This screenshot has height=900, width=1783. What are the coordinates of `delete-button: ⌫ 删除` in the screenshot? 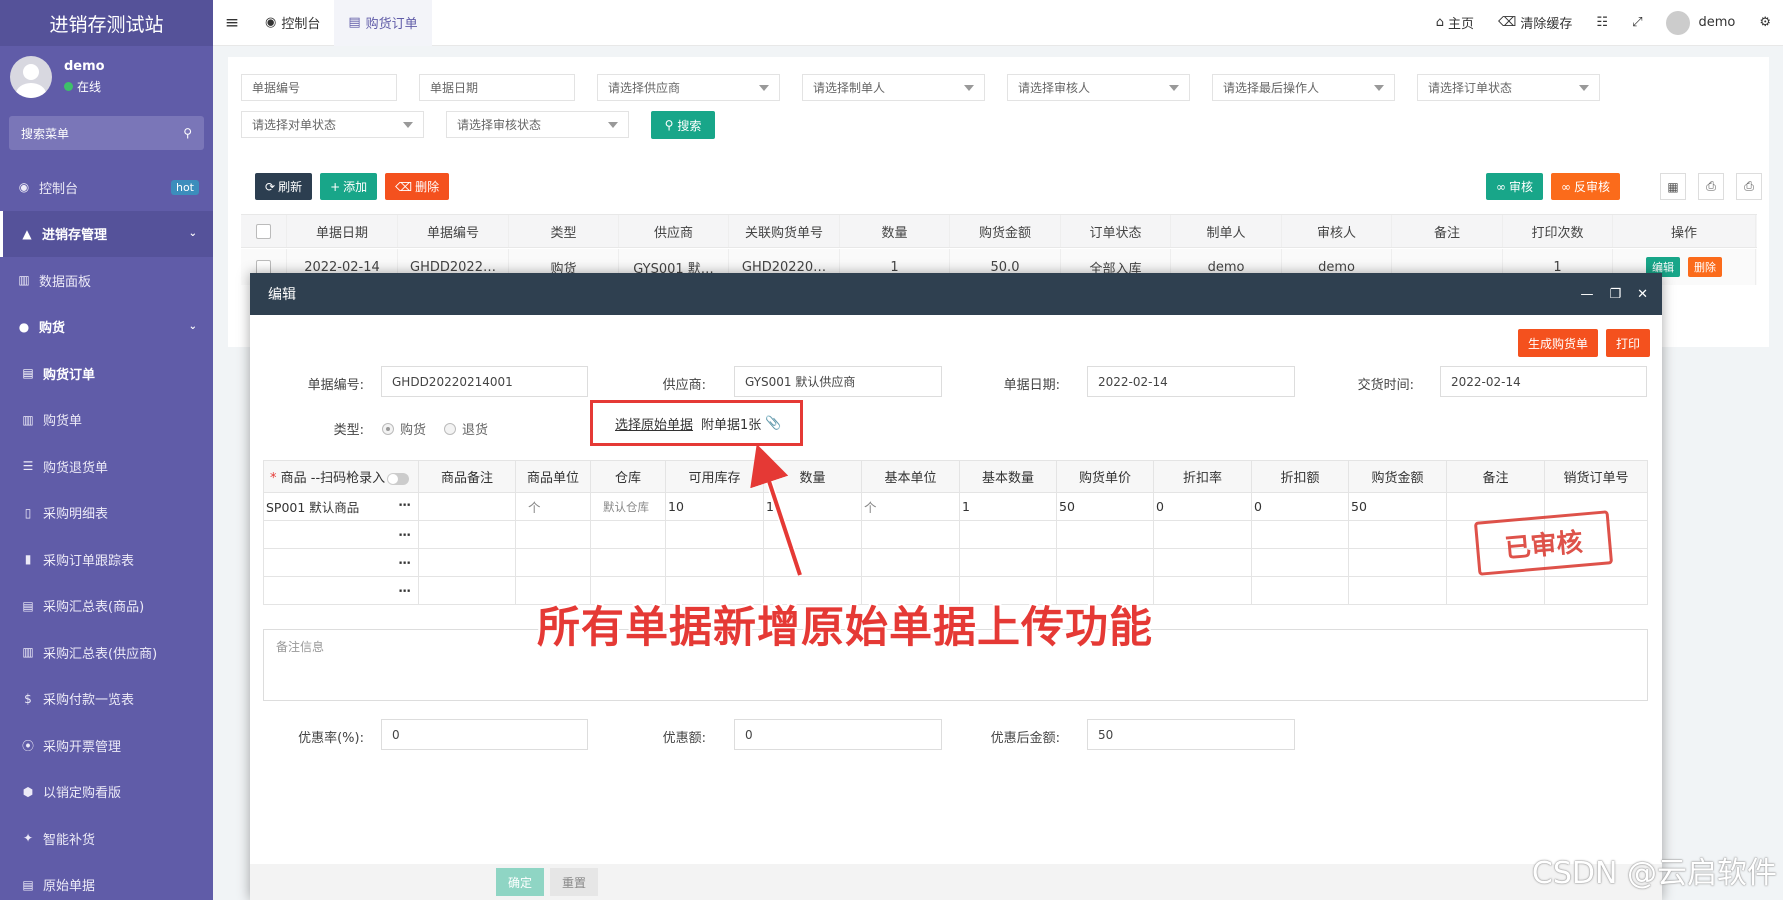 It's located at (417, 186).